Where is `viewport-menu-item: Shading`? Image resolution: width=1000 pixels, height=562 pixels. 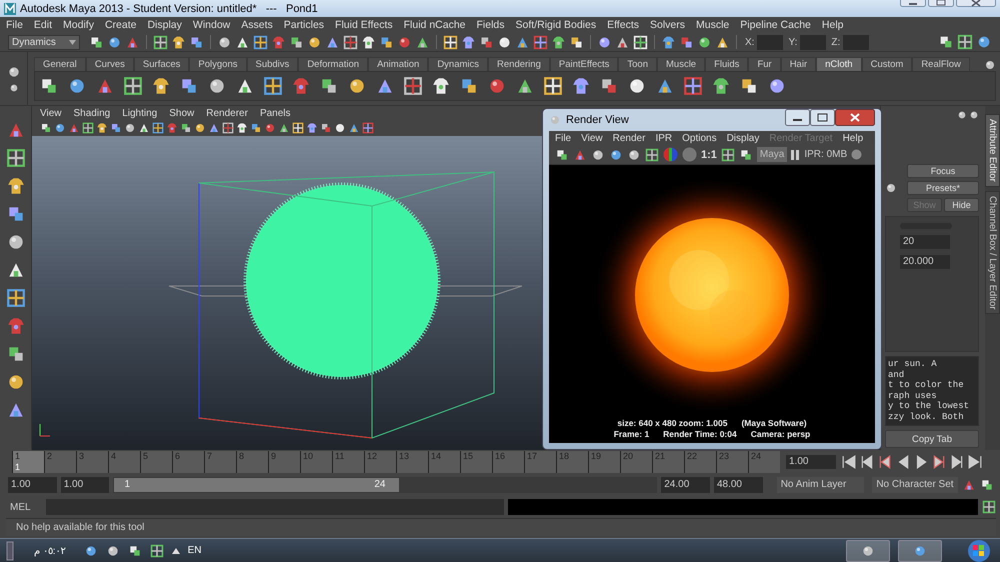 viewport-menu-item: Shading is located at coordinates (92, 113).